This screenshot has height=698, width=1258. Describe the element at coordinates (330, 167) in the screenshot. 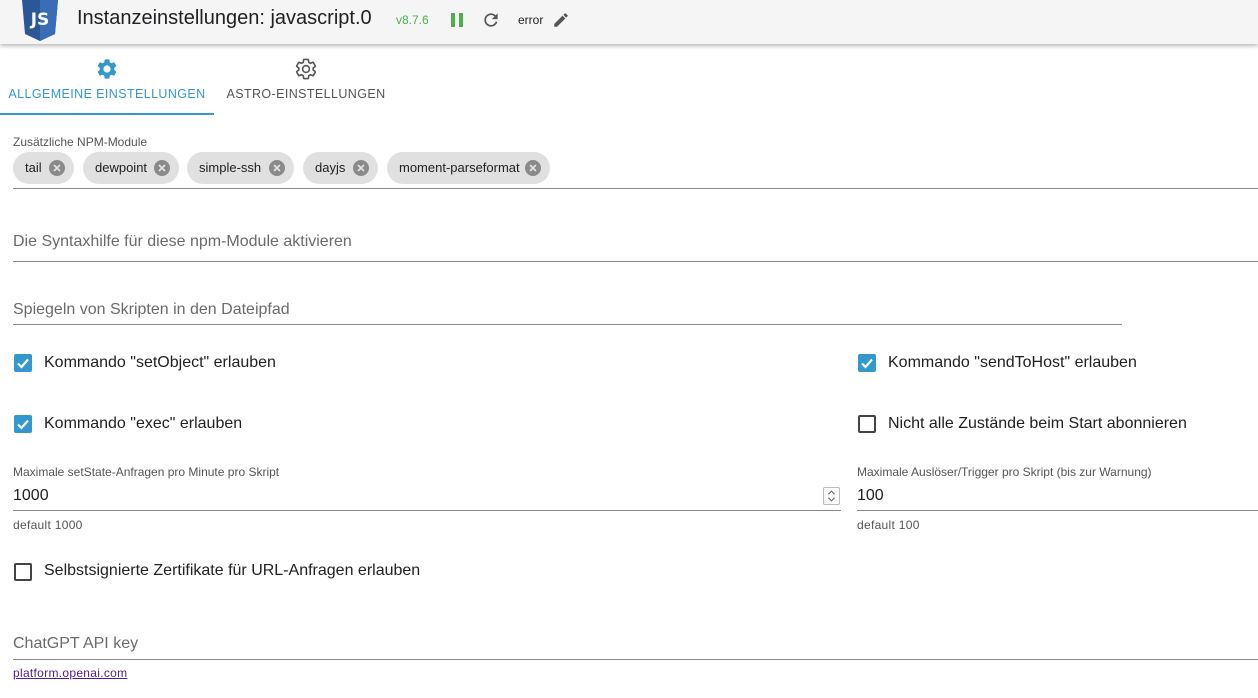

I see `chip-label: dayjs` at that location.